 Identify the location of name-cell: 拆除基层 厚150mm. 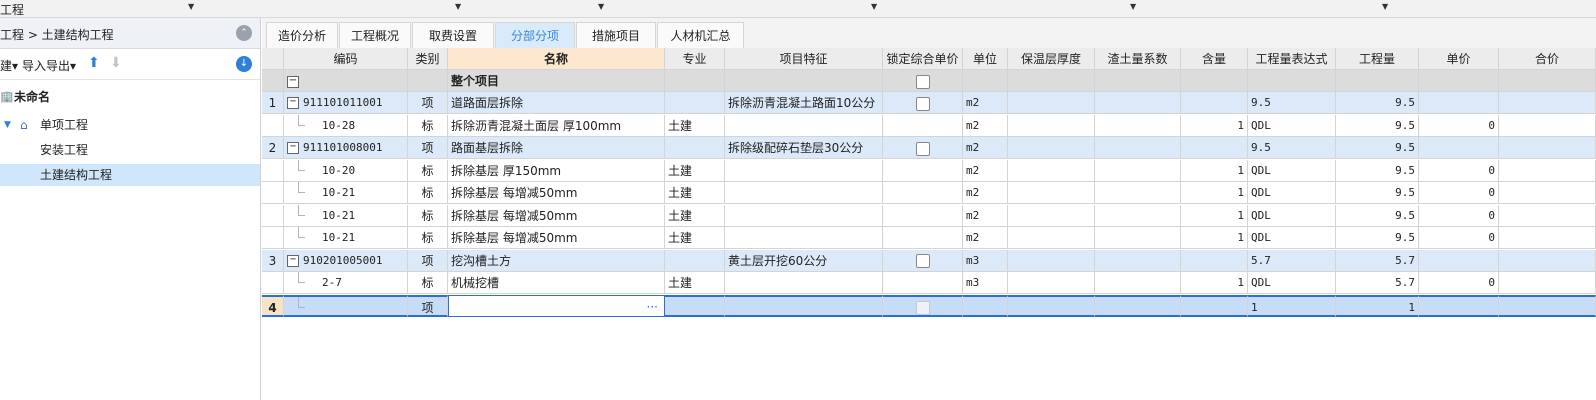
(556, 170).